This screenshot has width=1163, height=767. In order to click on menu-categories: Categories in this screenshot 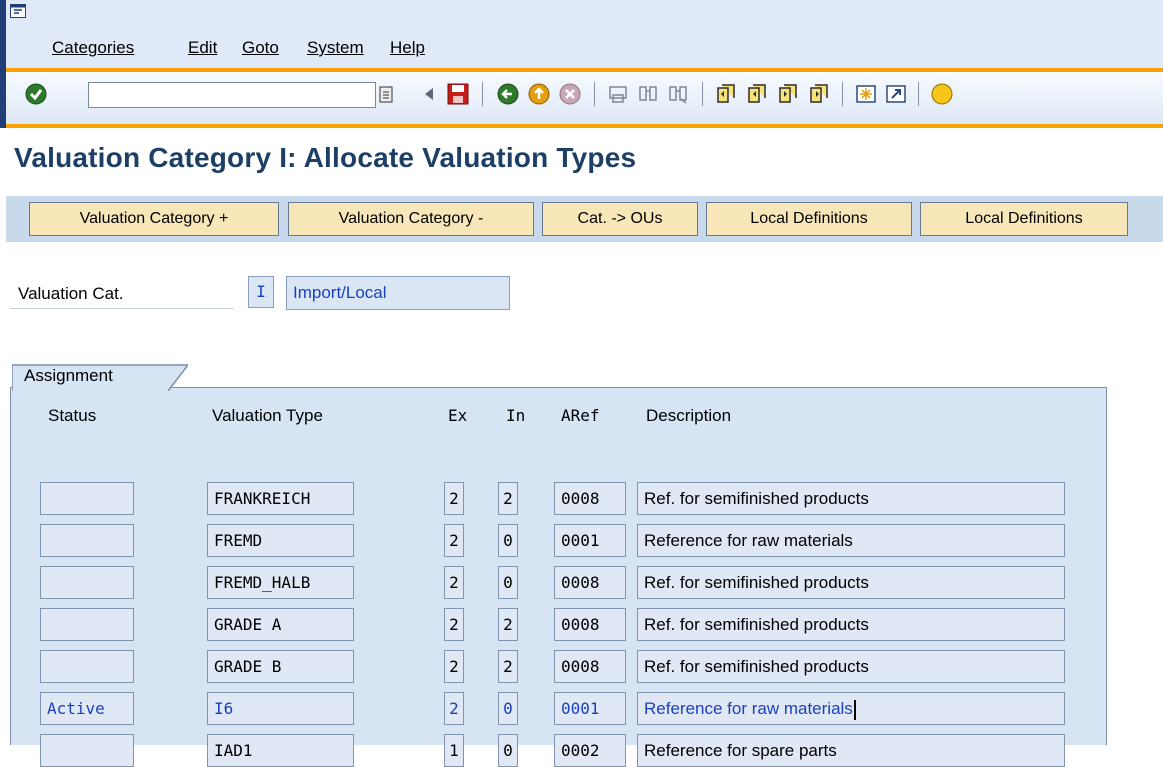, I will do `click(93, 48)`.